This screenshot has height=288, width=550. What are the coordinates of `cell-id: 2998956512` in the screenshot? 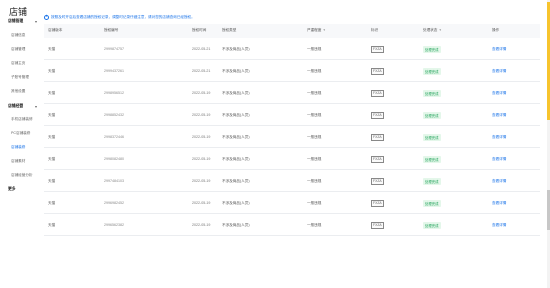 It's located at (114, 93).